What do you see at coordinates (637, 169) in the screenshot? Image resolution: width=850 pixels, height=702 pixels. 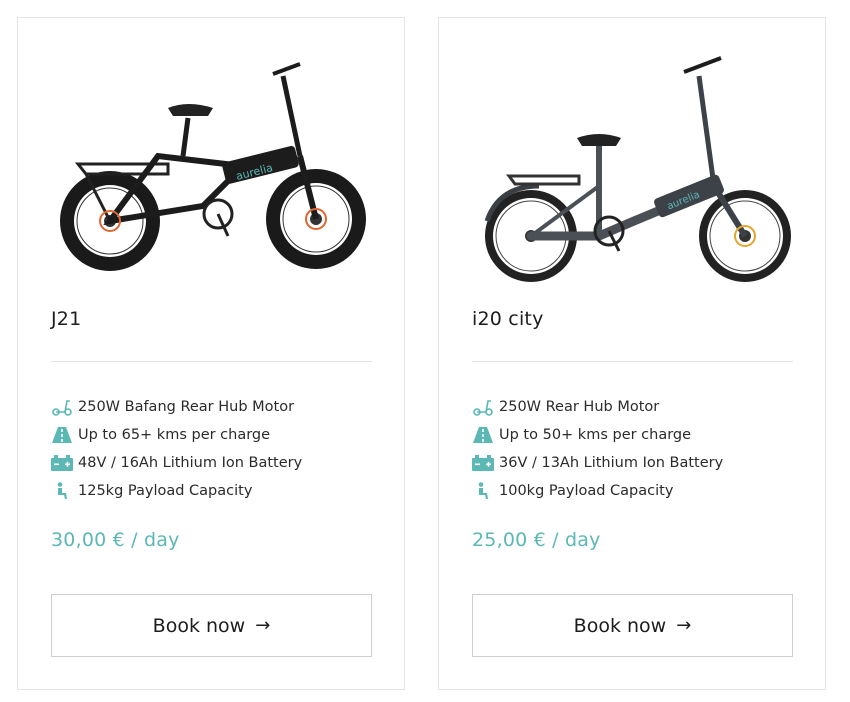 I see `city-folding-ebike-image: aurelia` at bounding box center [637, 169].